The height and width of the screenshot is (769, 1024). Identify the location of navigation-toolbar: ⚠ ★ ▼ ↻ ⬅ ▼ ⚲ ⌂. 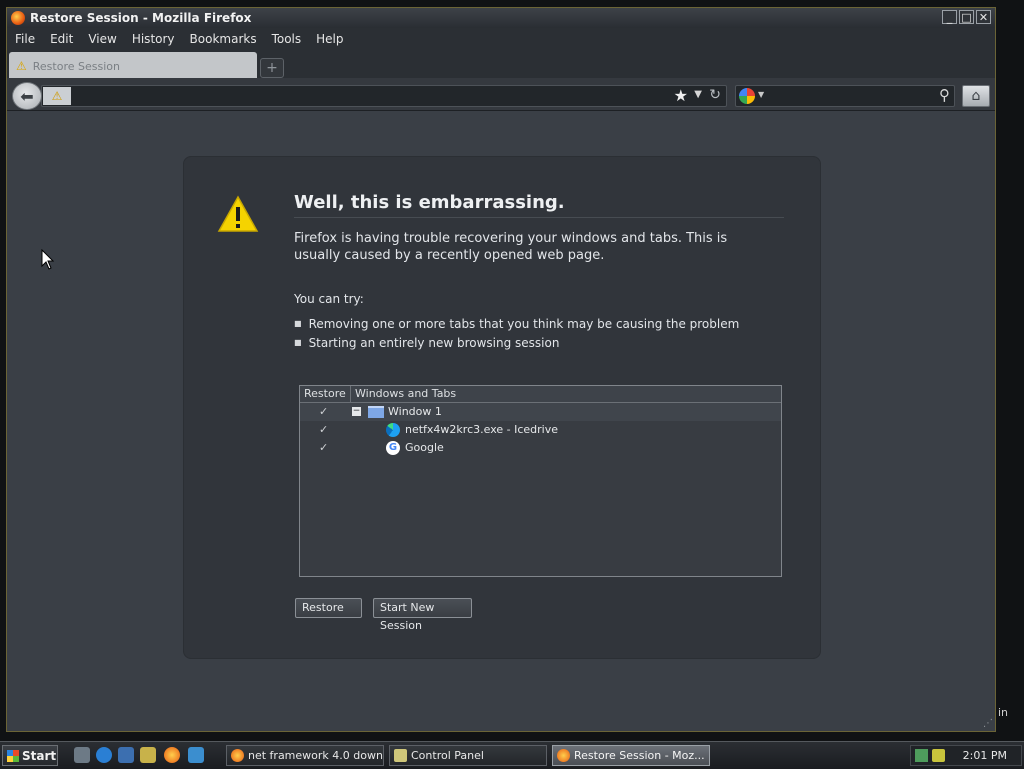
(501, 94).